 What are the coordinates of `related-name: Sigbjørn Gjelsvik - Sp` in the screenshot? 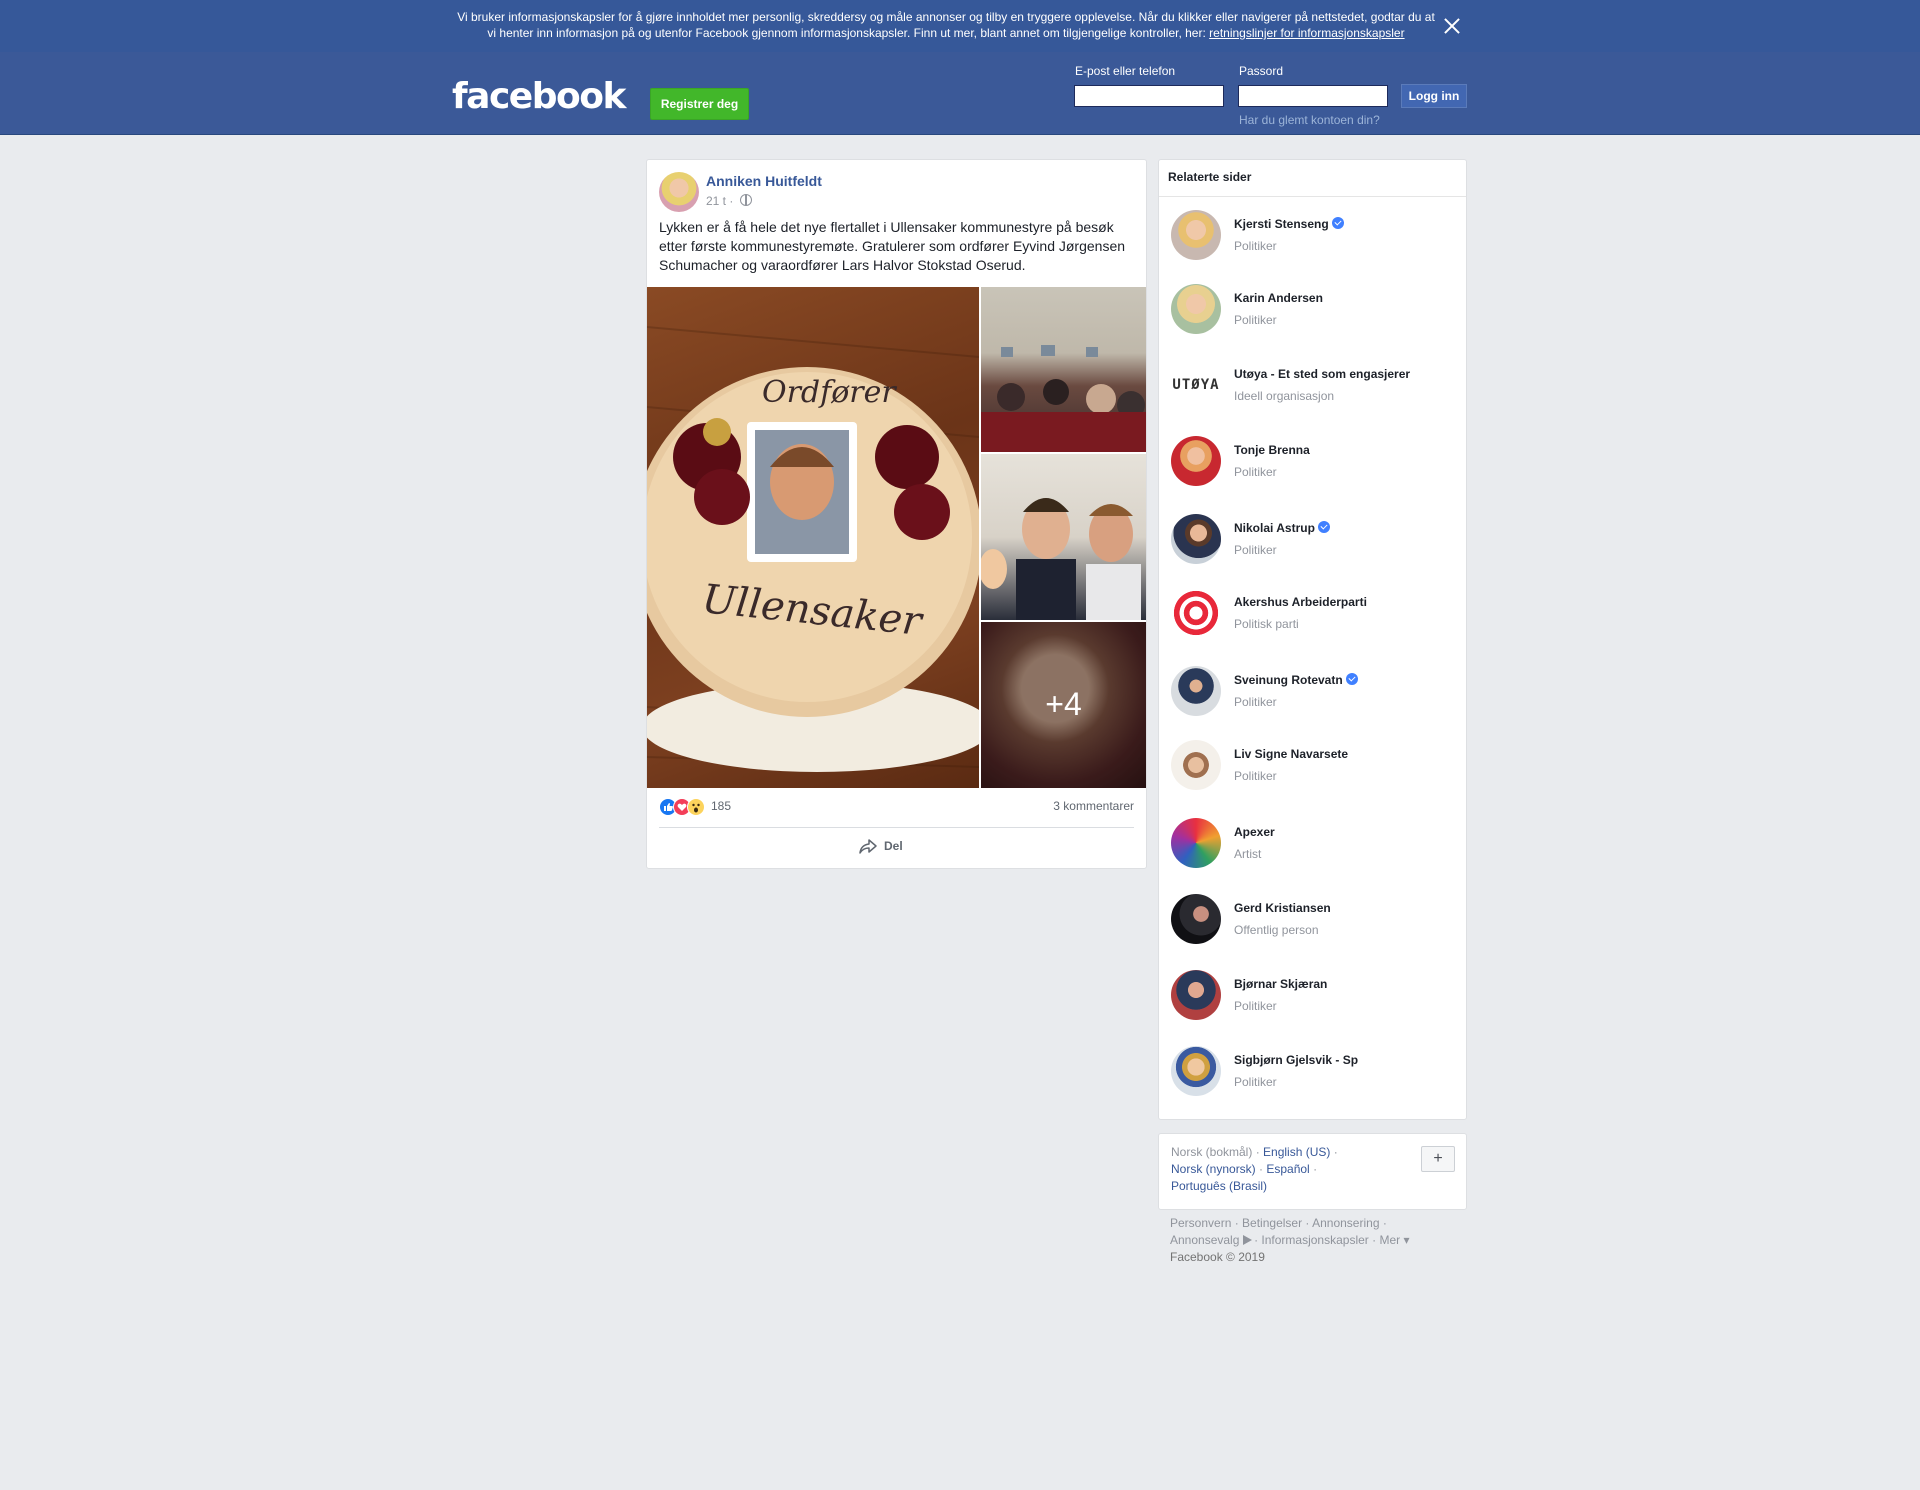 It's located at (1296, 1060).